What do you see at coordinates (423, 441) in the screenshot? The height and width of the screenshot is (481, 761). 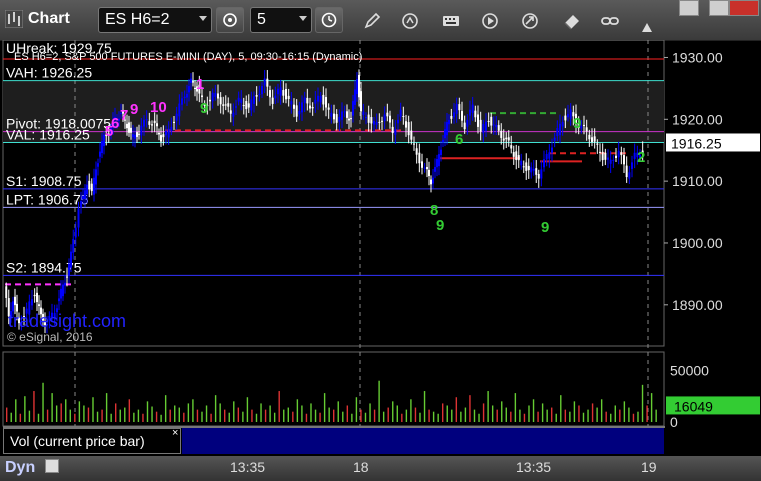 I see `volume-strip` at bounding box center [423, 441].